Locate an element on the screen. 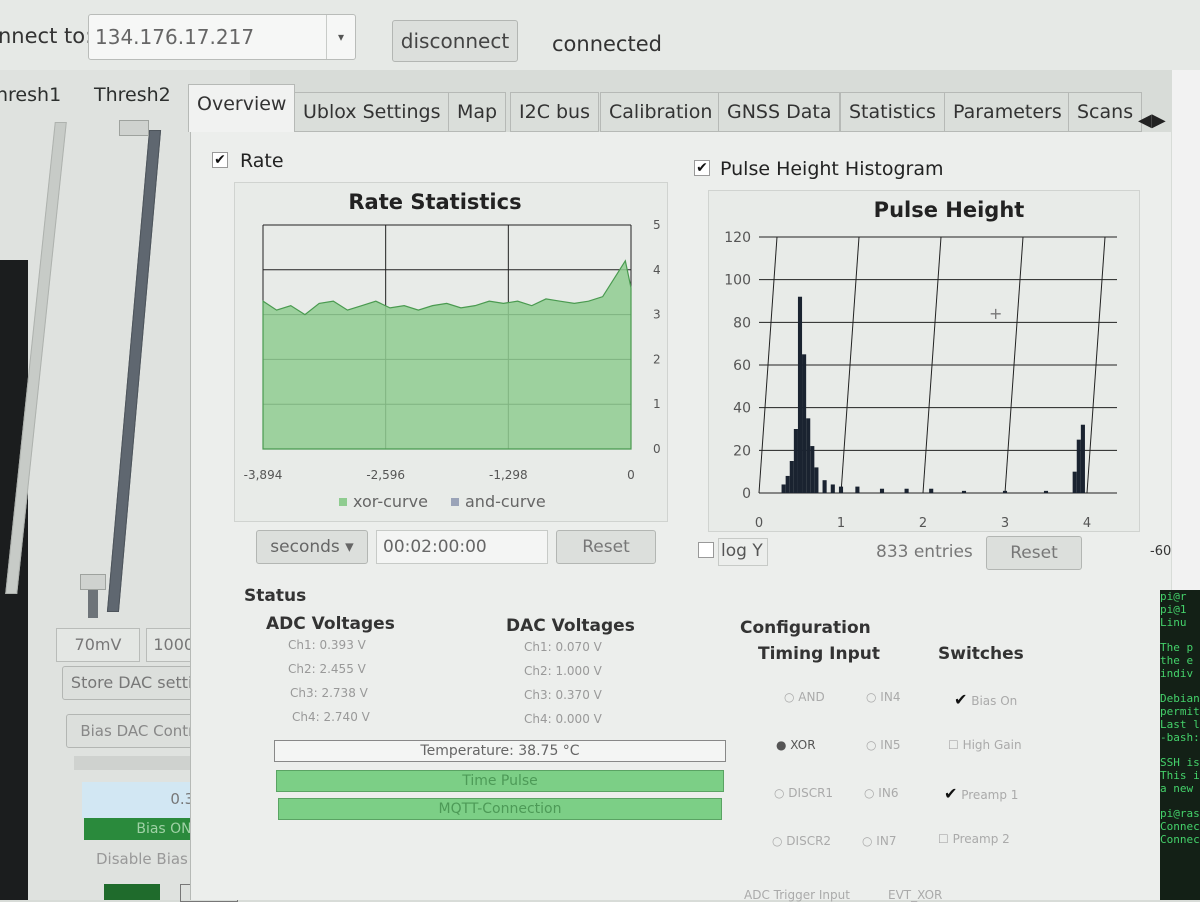  tab-scans: Scans is located at coordinates (1105, 112).